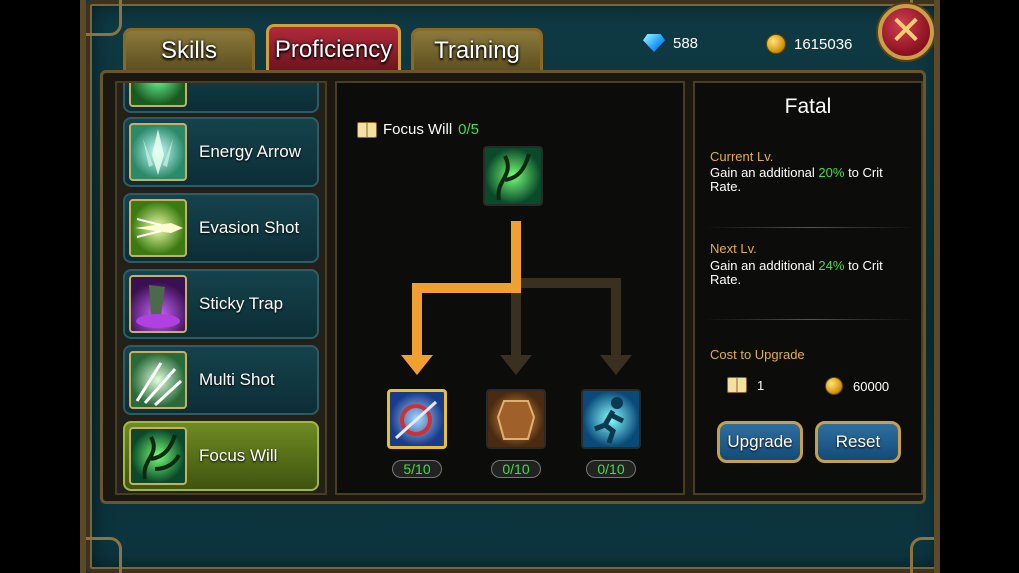 The width and height of the screenshot is (1019, 573). I want to click on skill-item-evasion-shot: Evasion Shot, so click(221, 228).